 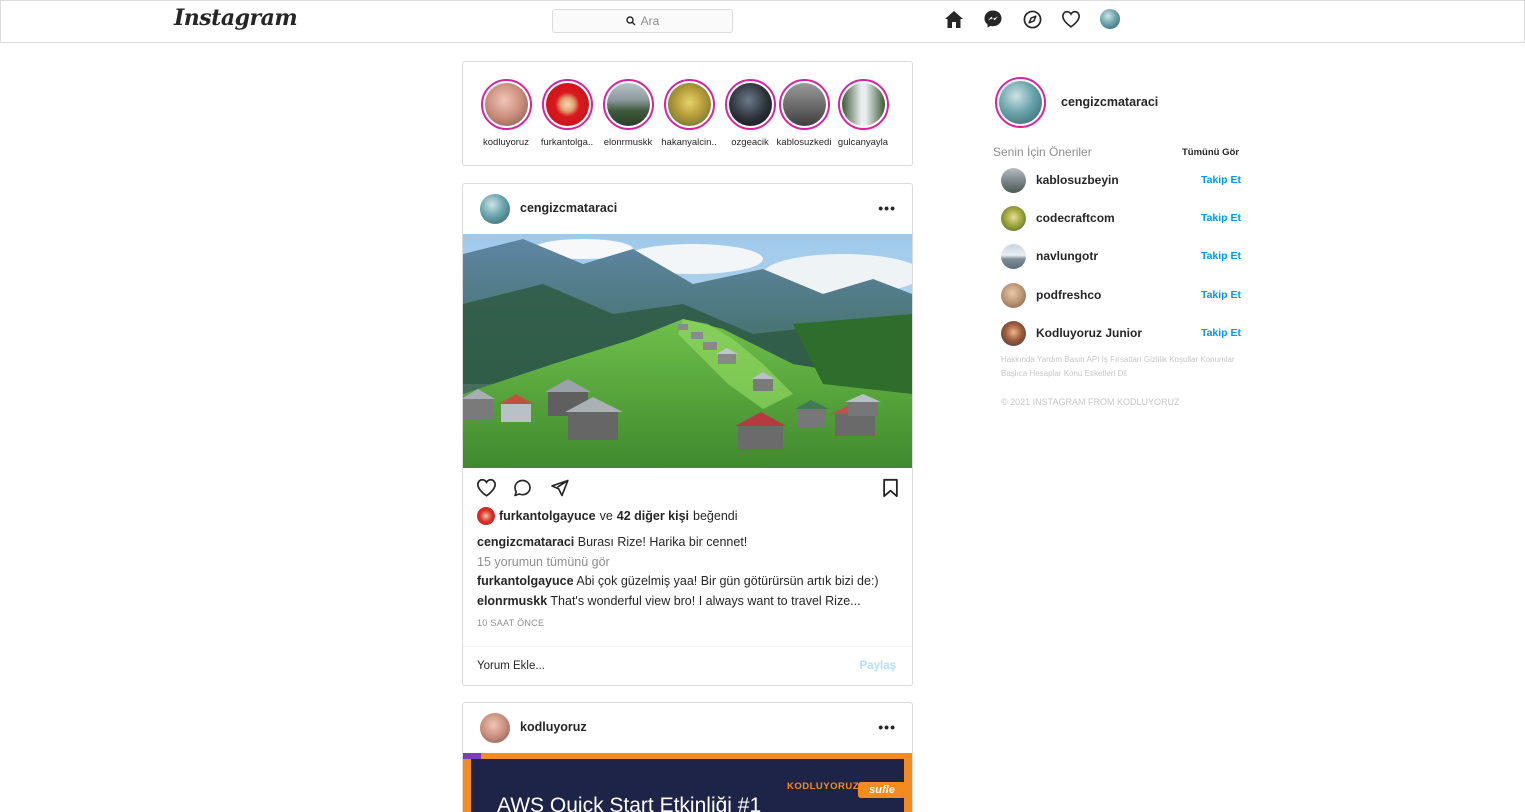 What do you see at coordinates (687, 487) in the screenshot?
I see `post-actions` at bounding box center [687, 487].